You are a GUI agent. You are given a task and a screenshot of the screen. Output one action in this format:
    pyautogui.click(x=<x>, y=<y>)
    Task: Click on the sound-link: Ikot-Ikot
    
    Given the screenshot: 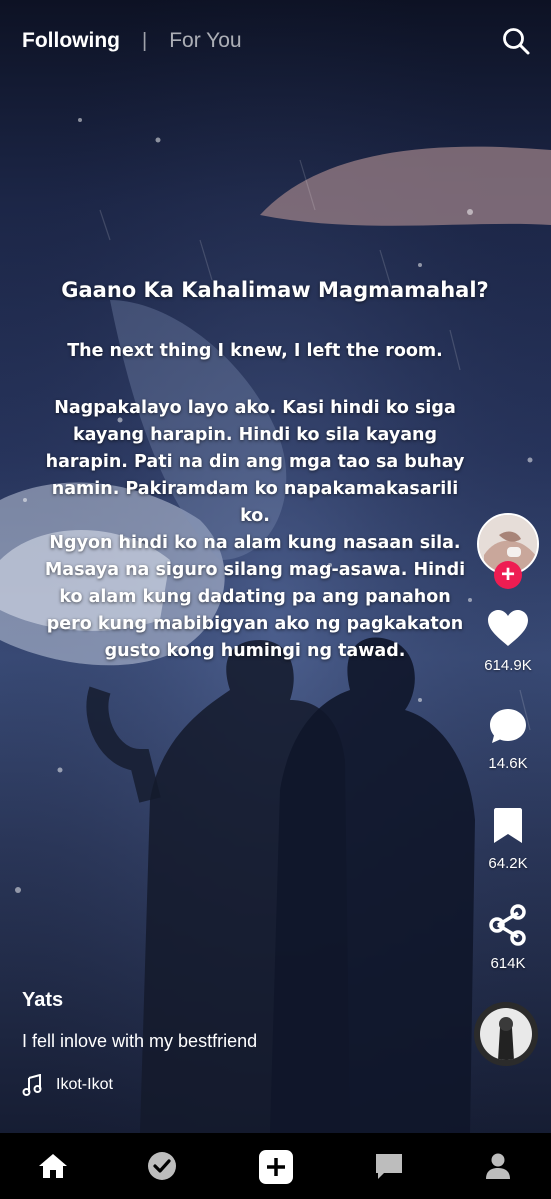 What is the action you would take?
    pyautogui.click(x=67, y=1085)
    